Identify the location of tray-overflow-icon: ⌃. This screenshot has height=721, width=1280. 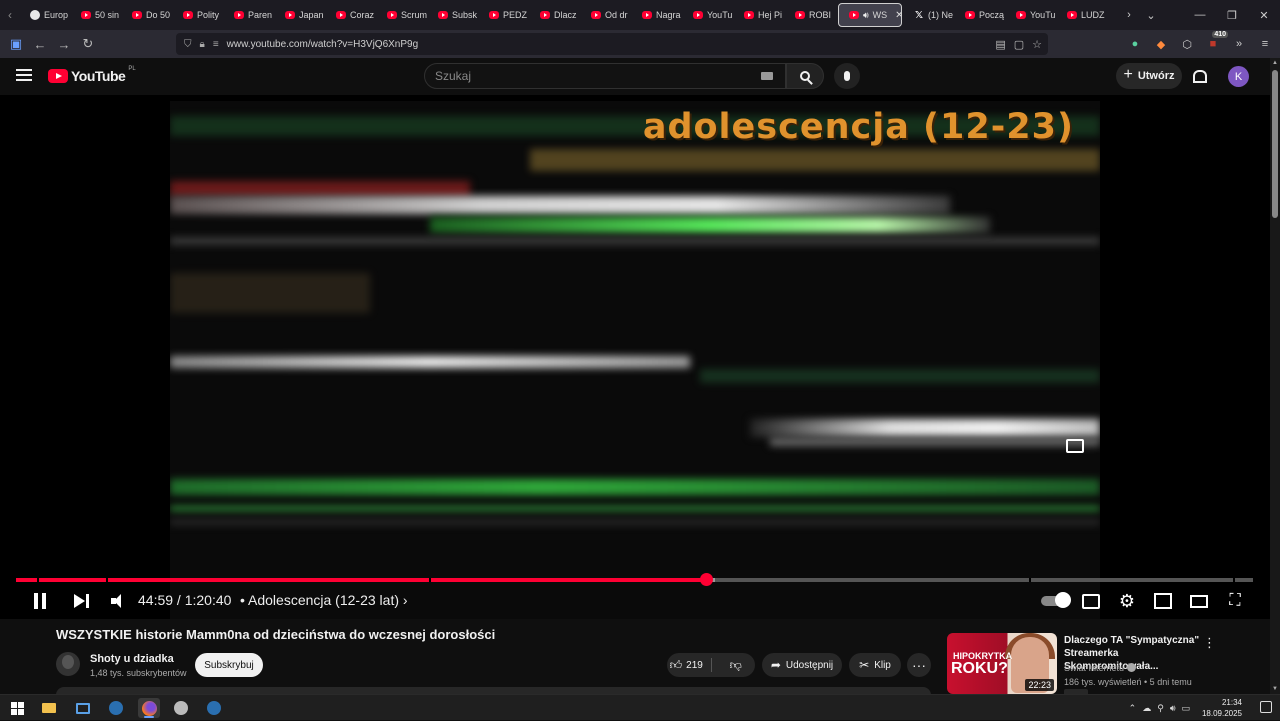
(1133, 708).